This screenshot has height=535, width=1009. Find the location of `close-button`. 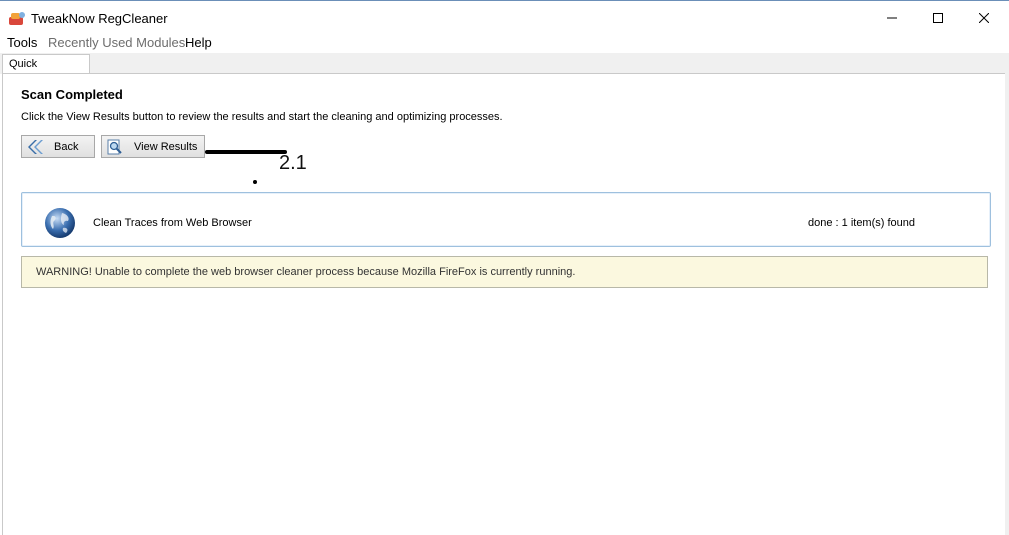

close-button is located at coordinates (984, 18).